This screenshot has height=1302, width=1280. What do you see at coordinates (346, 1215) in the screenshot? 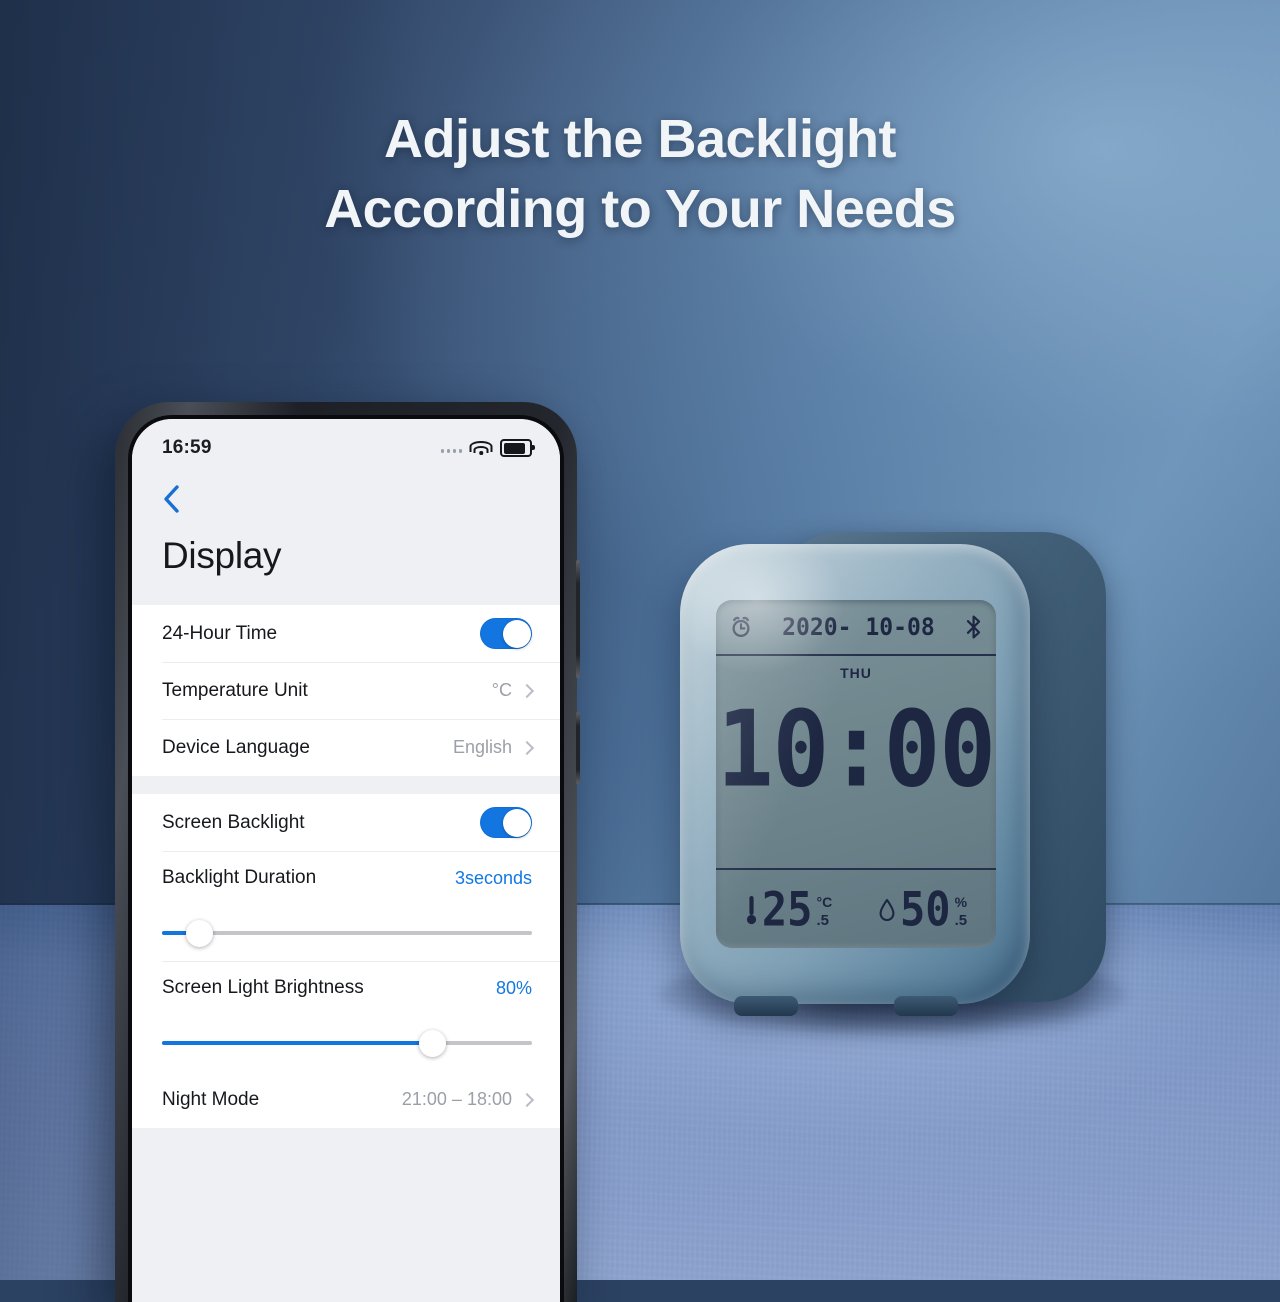
I see `list-empty-area` at bounding box center [346, 1215].